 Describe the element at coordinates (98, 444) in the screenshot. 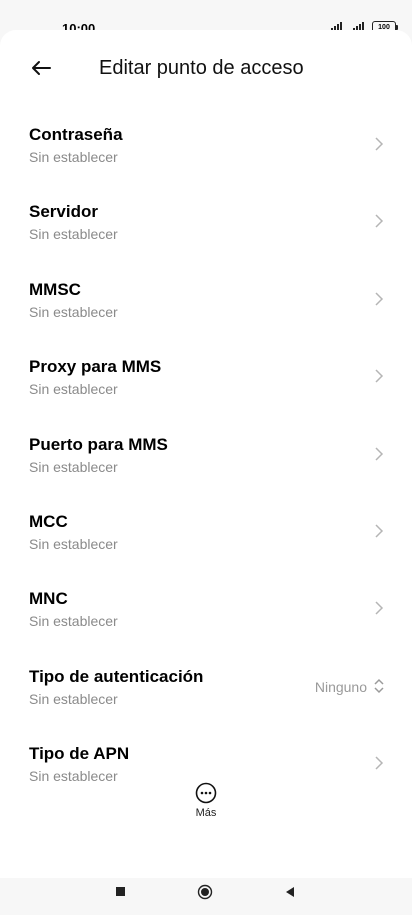

I see `setting-label: Puerto para MMS` at that location.